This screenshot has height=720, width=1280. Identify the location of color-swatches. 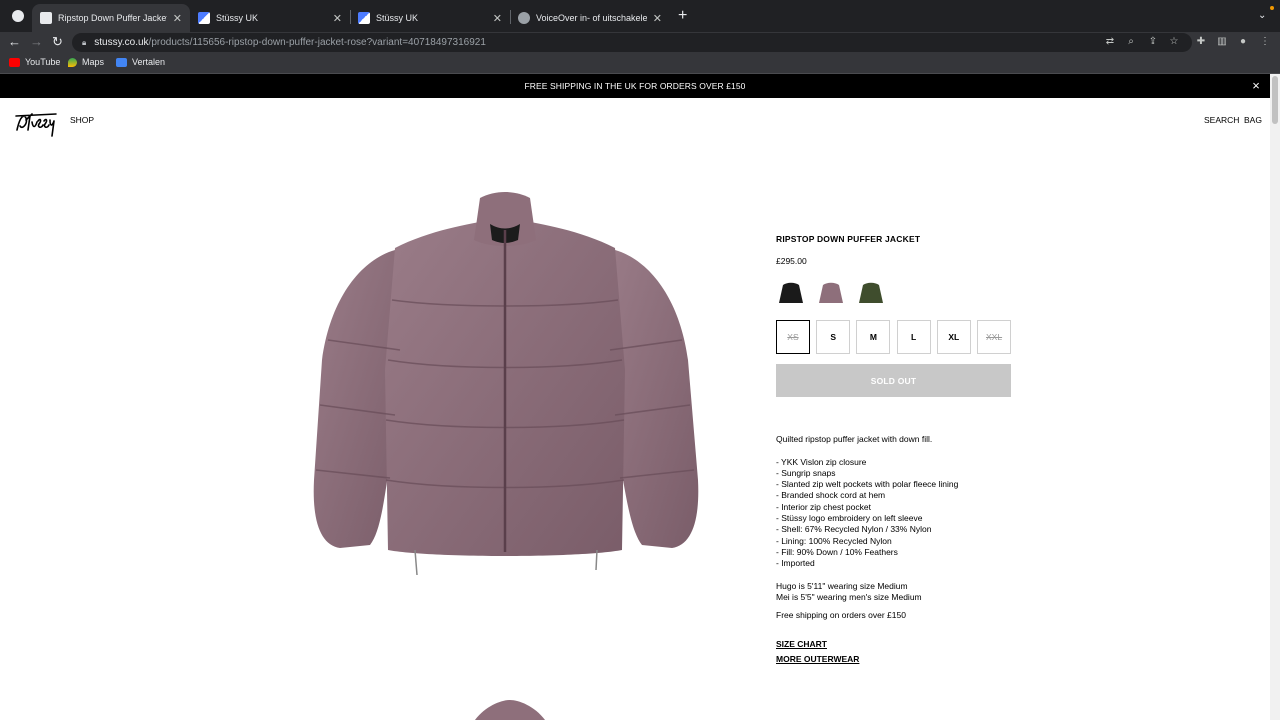
(893, 293).